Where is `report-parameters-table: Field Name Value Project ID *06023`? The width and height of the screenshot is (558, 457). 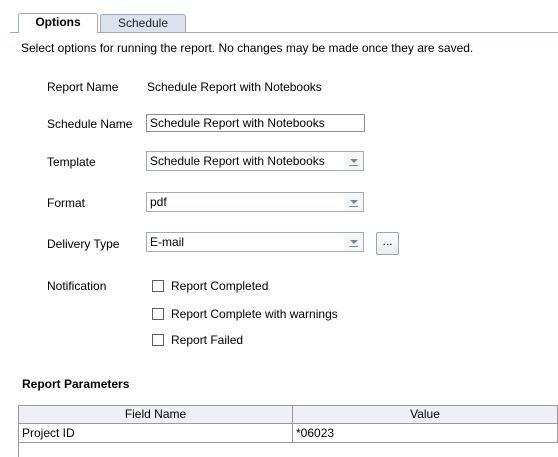
report-parameters-table: Field Name Value Project ID *06023 is located at coordinates (288, 431).